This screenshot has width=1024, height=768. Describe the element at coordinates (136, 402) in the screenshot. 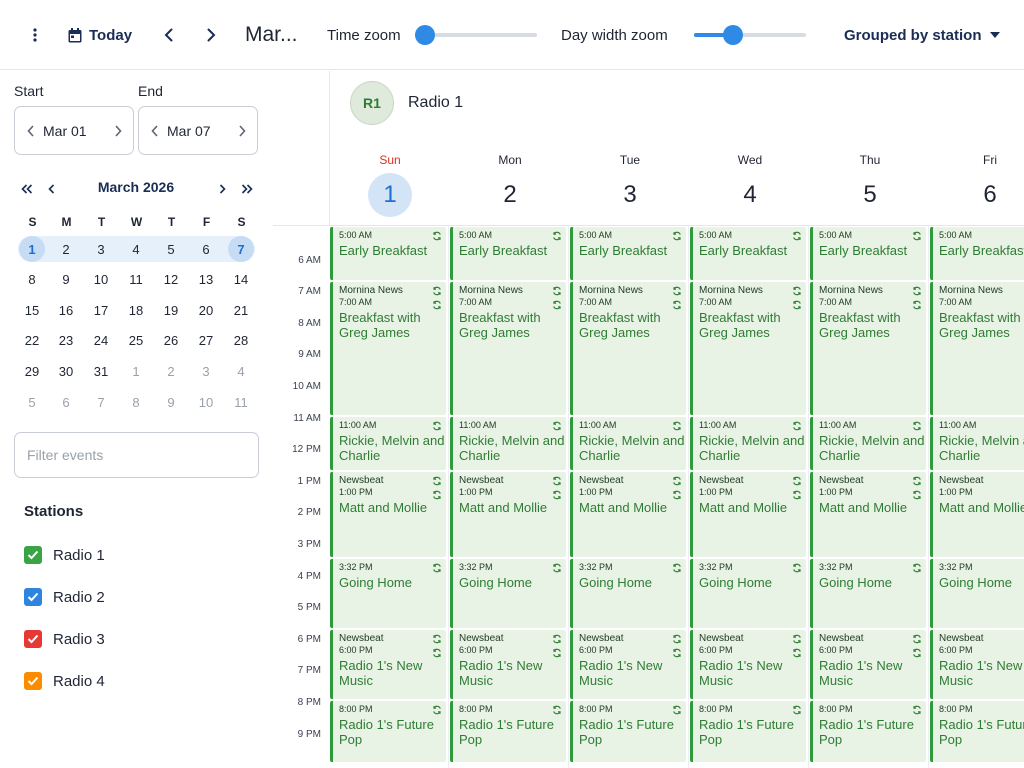

I see `mini-calendar-day: 8` at that location.